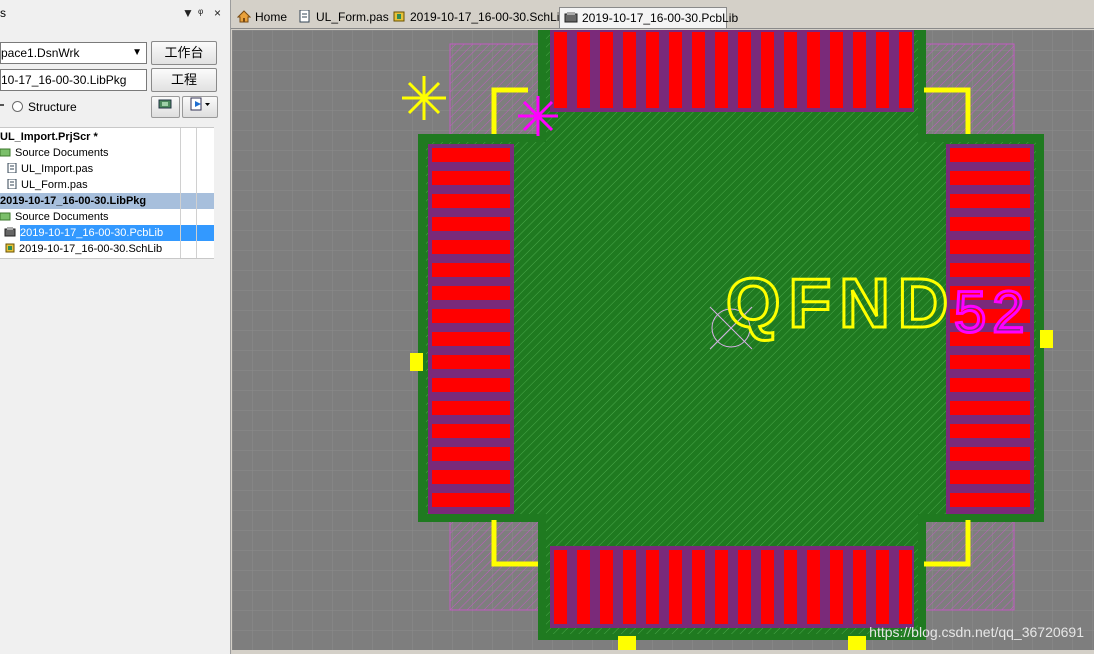 This screenshot has width=1094, height=654. I want to click on structure-radio, so click(17, 106).